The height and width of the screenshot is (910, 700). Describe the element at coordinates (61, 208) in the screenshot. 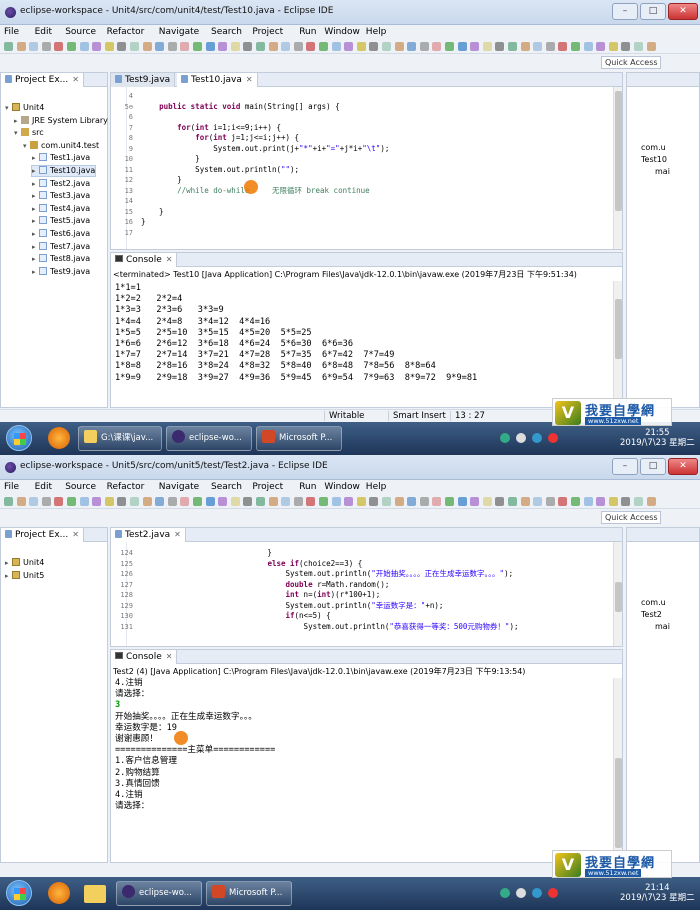

I see `tree-item: ▸ Test4.java` at that location.